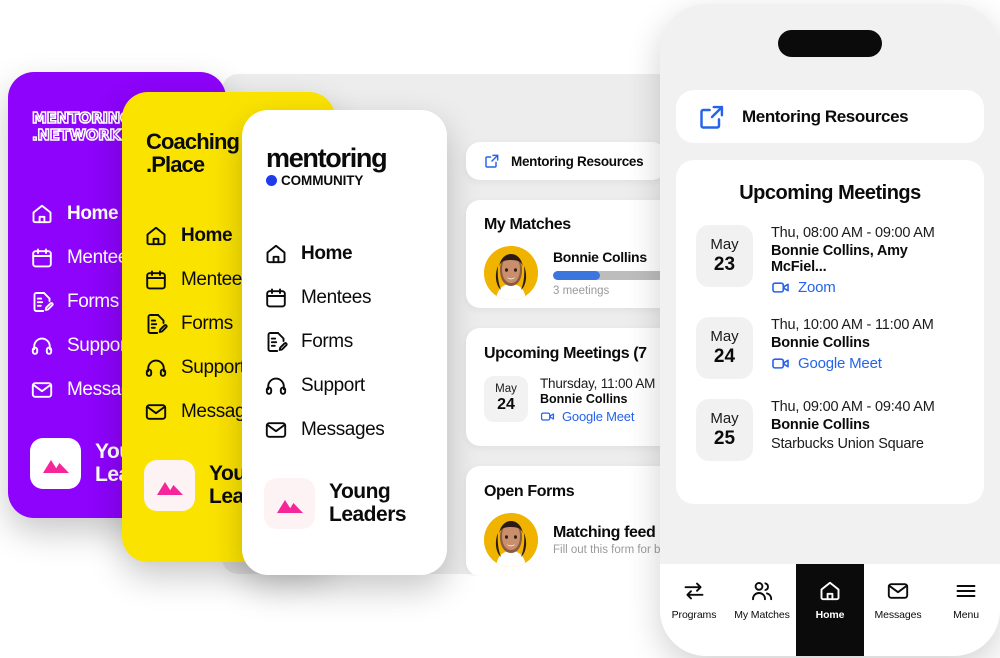 The image size is (1000, 658). Describe the element at coordinates (898, 615) in the screenshot. I see `tab-label: Messages` at that location.